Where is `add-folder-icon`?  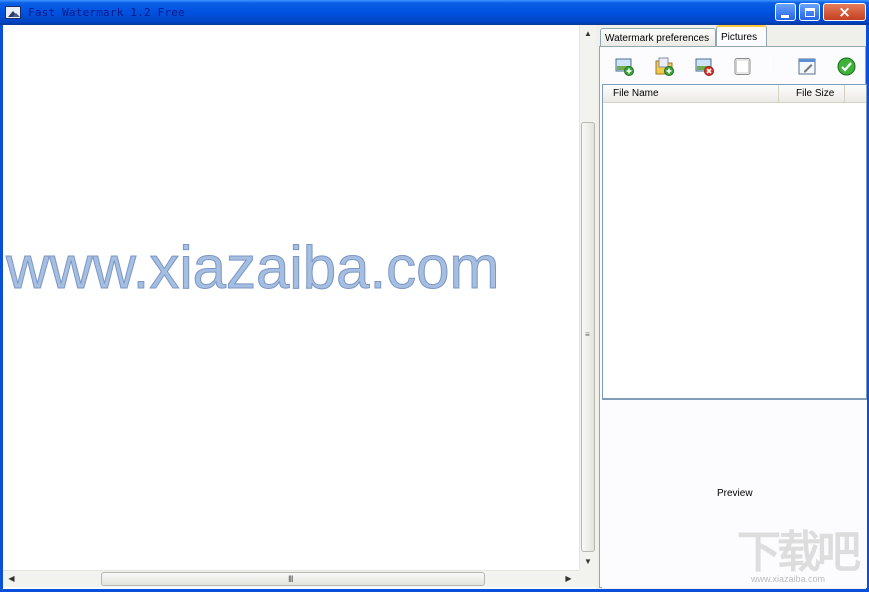
add-folder-icon is located at coordinates (664, 66).